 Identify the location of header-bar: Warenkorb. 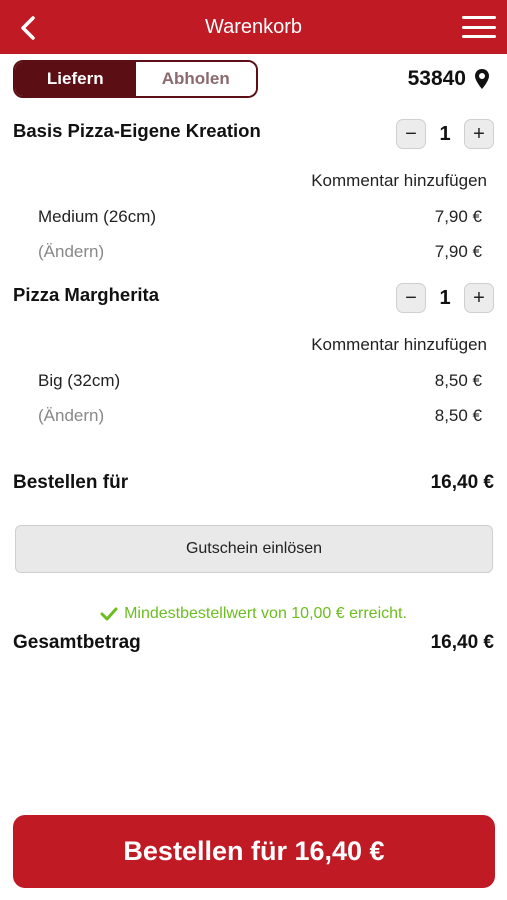
(253, 27).